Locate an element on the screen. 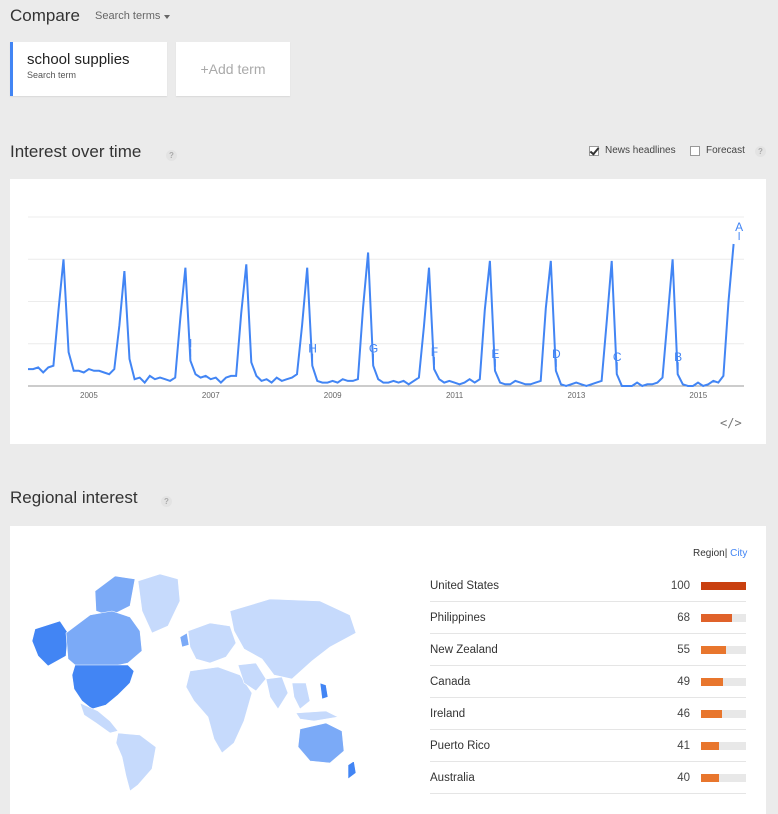 The width and height of the screenshot is (778, 814). map-united-states is located at coordinates (103, 687).